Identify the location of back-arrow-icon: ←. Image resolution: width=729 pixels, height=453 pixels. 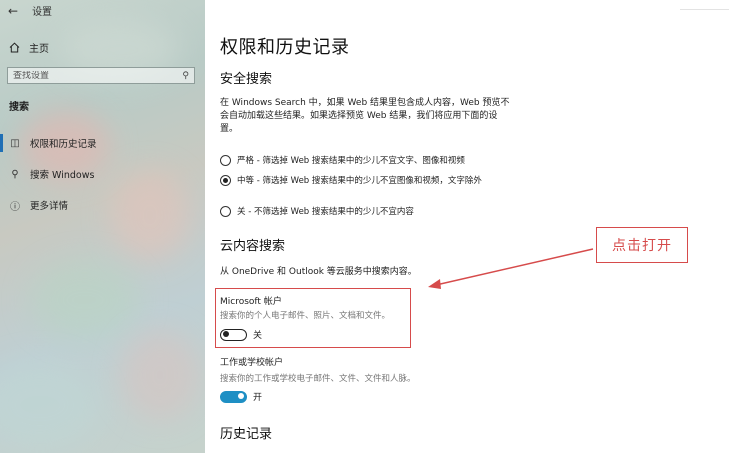
(13, 11).